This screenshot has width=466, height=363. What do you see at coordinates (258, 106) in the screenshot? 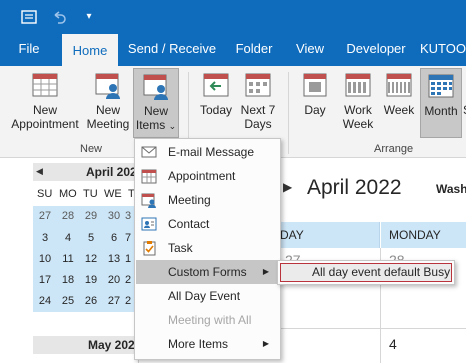
I see `next-7-days-button: Next 7 Days` at bounding box center [258, 106].